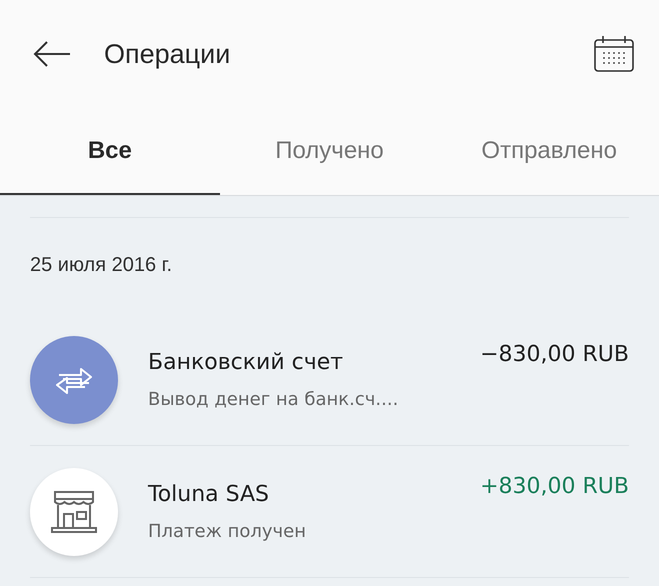 This screenshot has height=586, width=659. Describe the element at coordinates (330, 151) in the screenshot. I see `filter-tab: Получено` at that location.